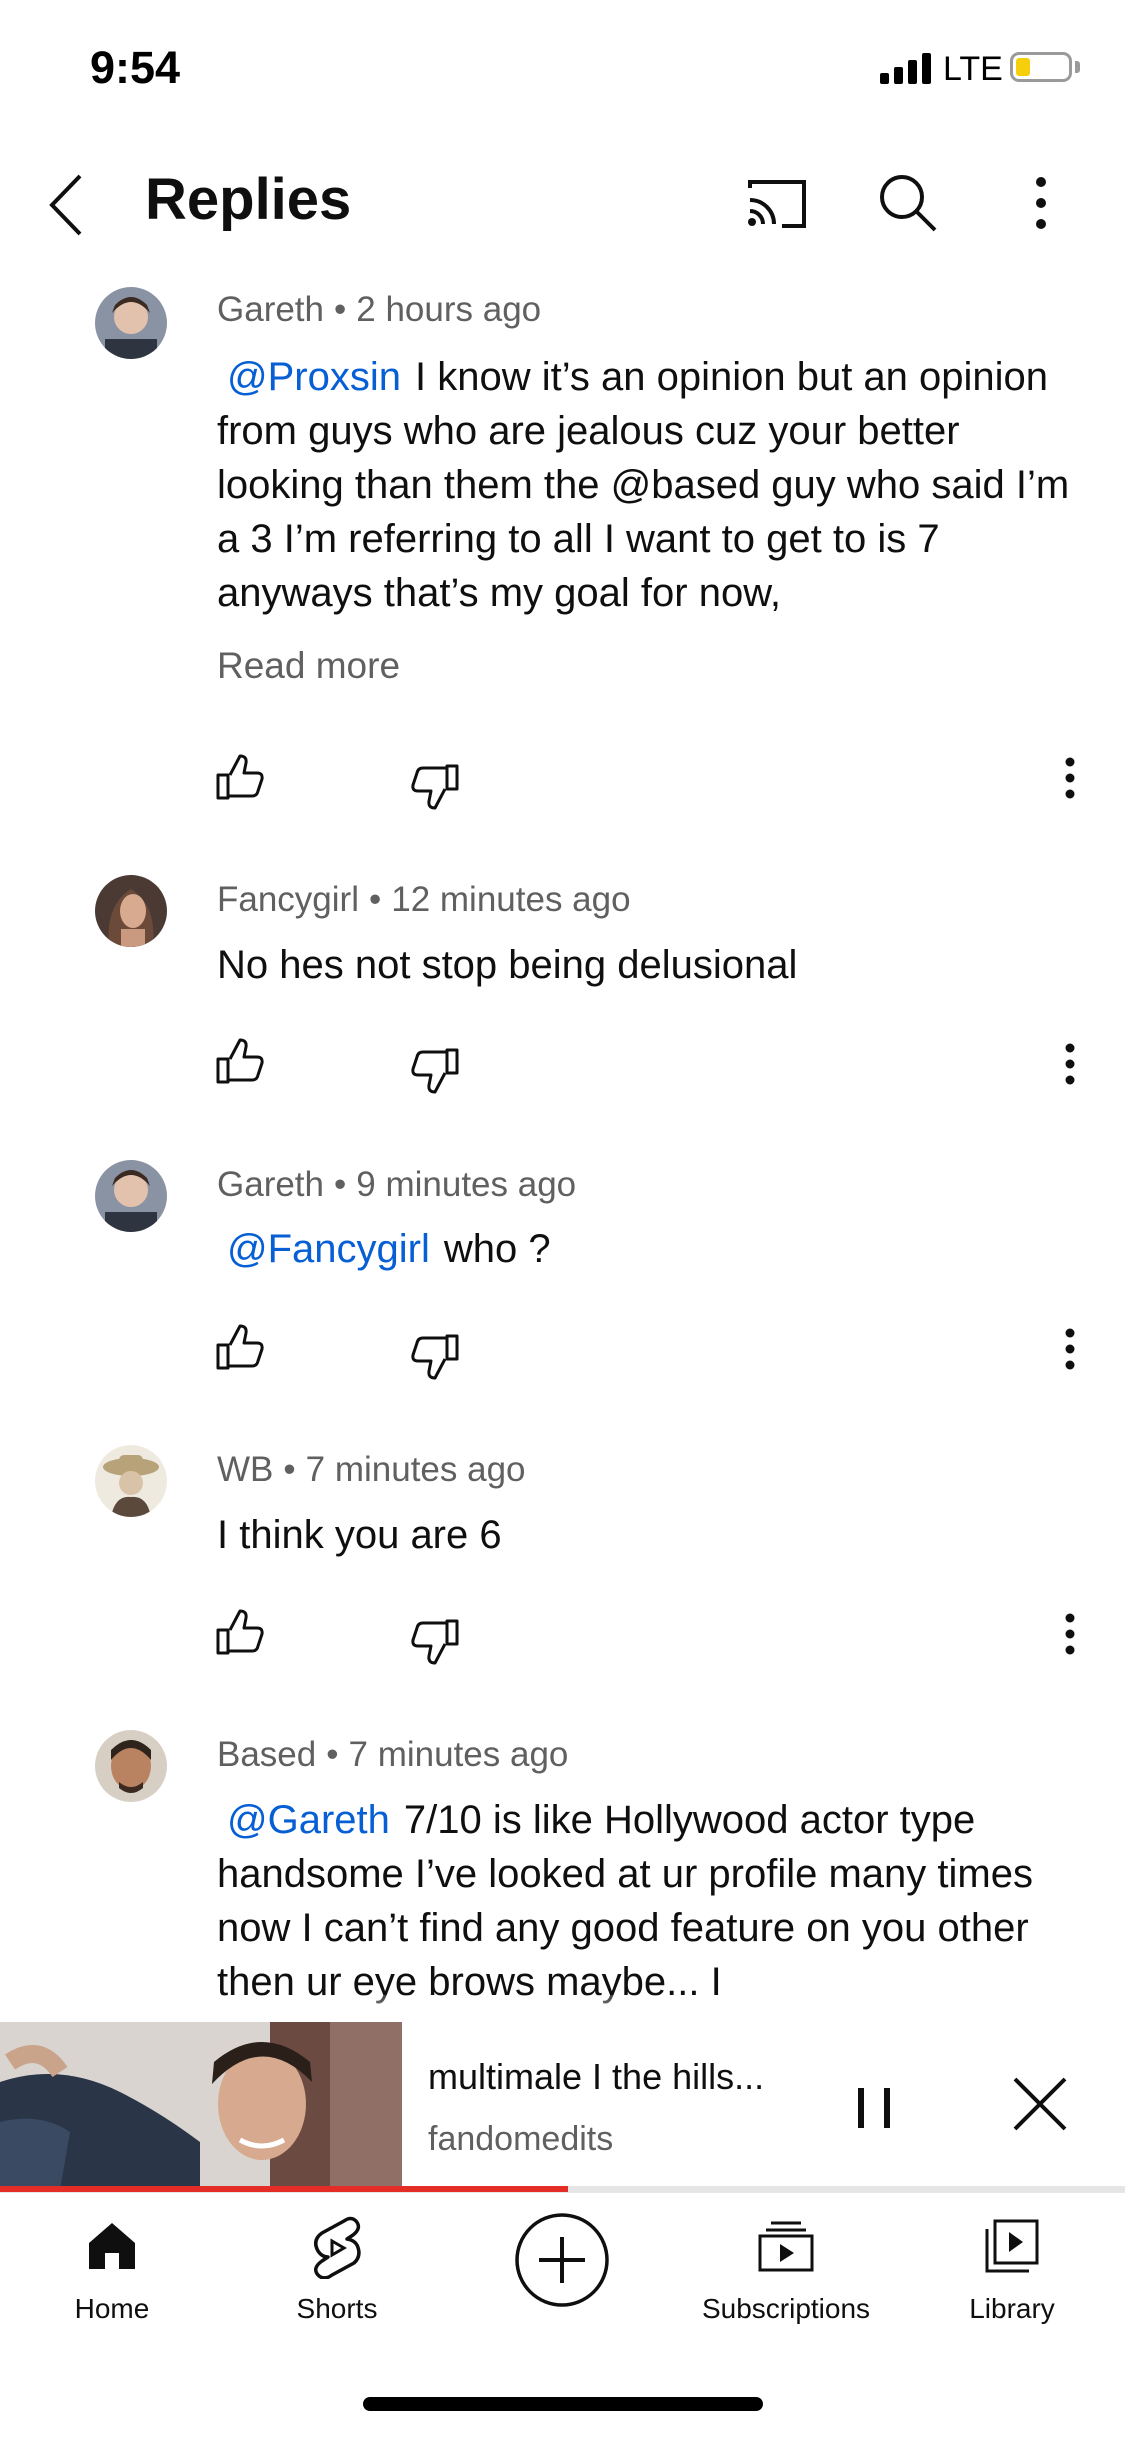  Describe the element at coordinates (777, 203) in the screenshot. I see `cast-icon` at that location.